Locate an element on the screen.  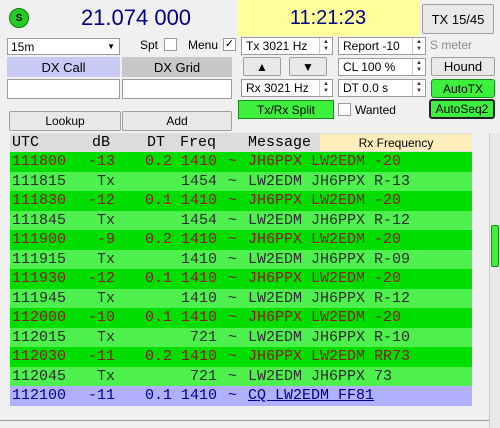
dx-call-input is located at coordinates (63, 89).